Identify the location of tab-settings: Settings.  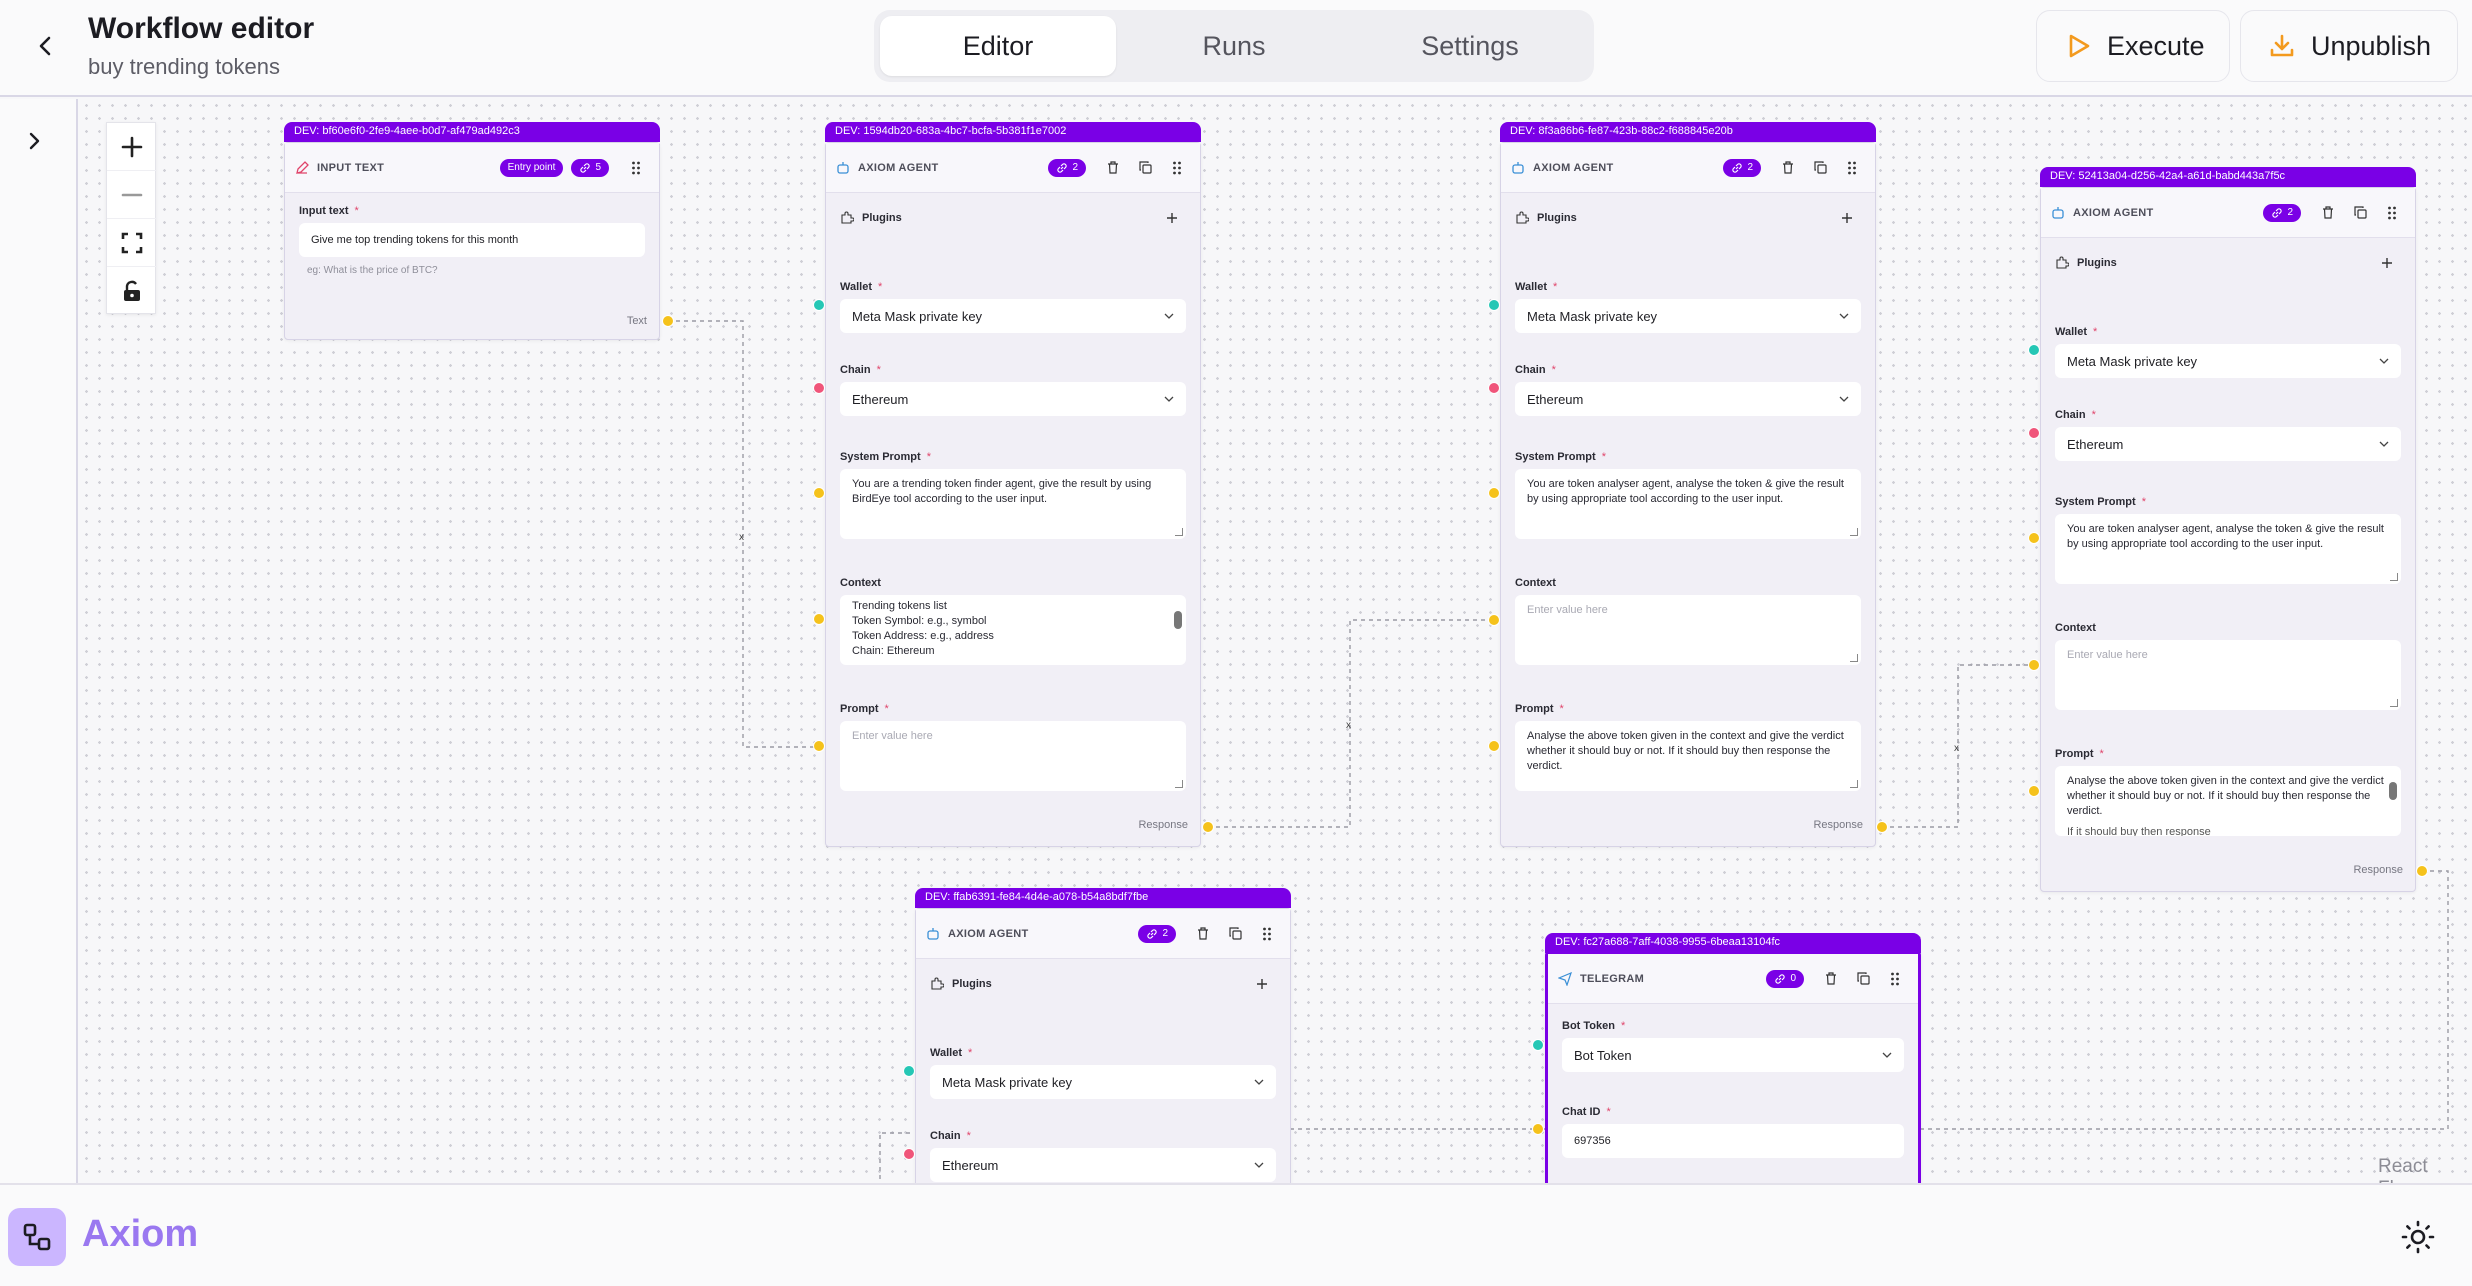
(1470, 46).